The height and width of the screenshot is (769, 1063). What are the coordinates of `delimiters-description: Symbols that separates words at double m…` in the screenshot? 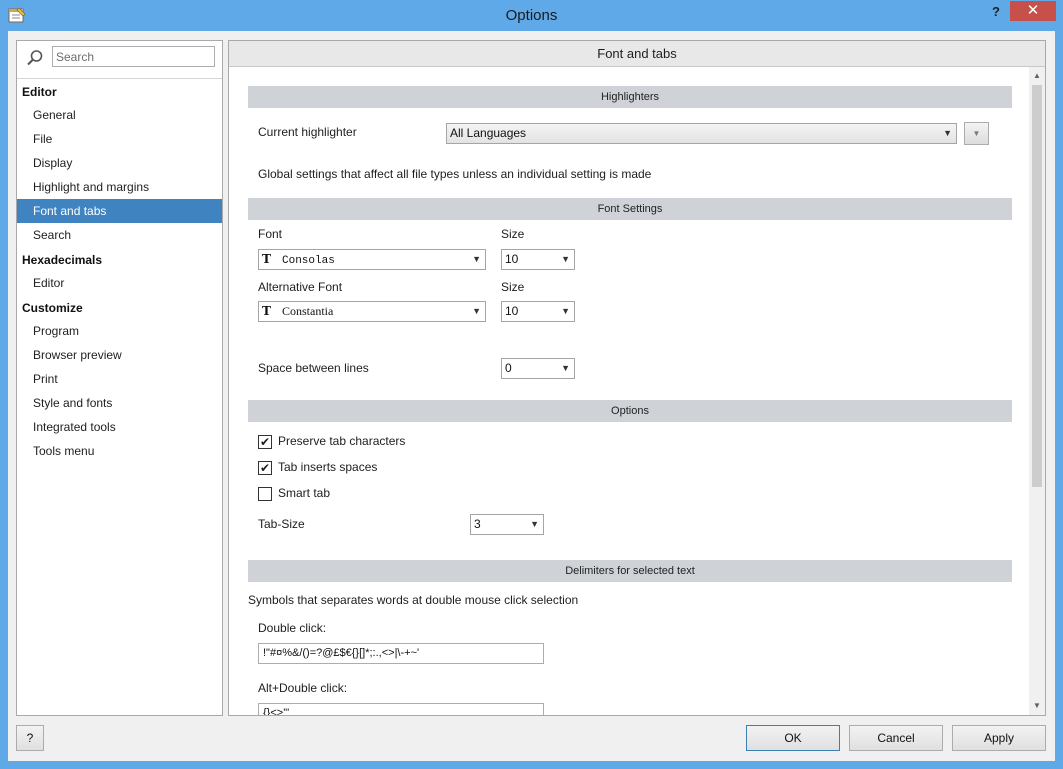 It's located at (413, 600).